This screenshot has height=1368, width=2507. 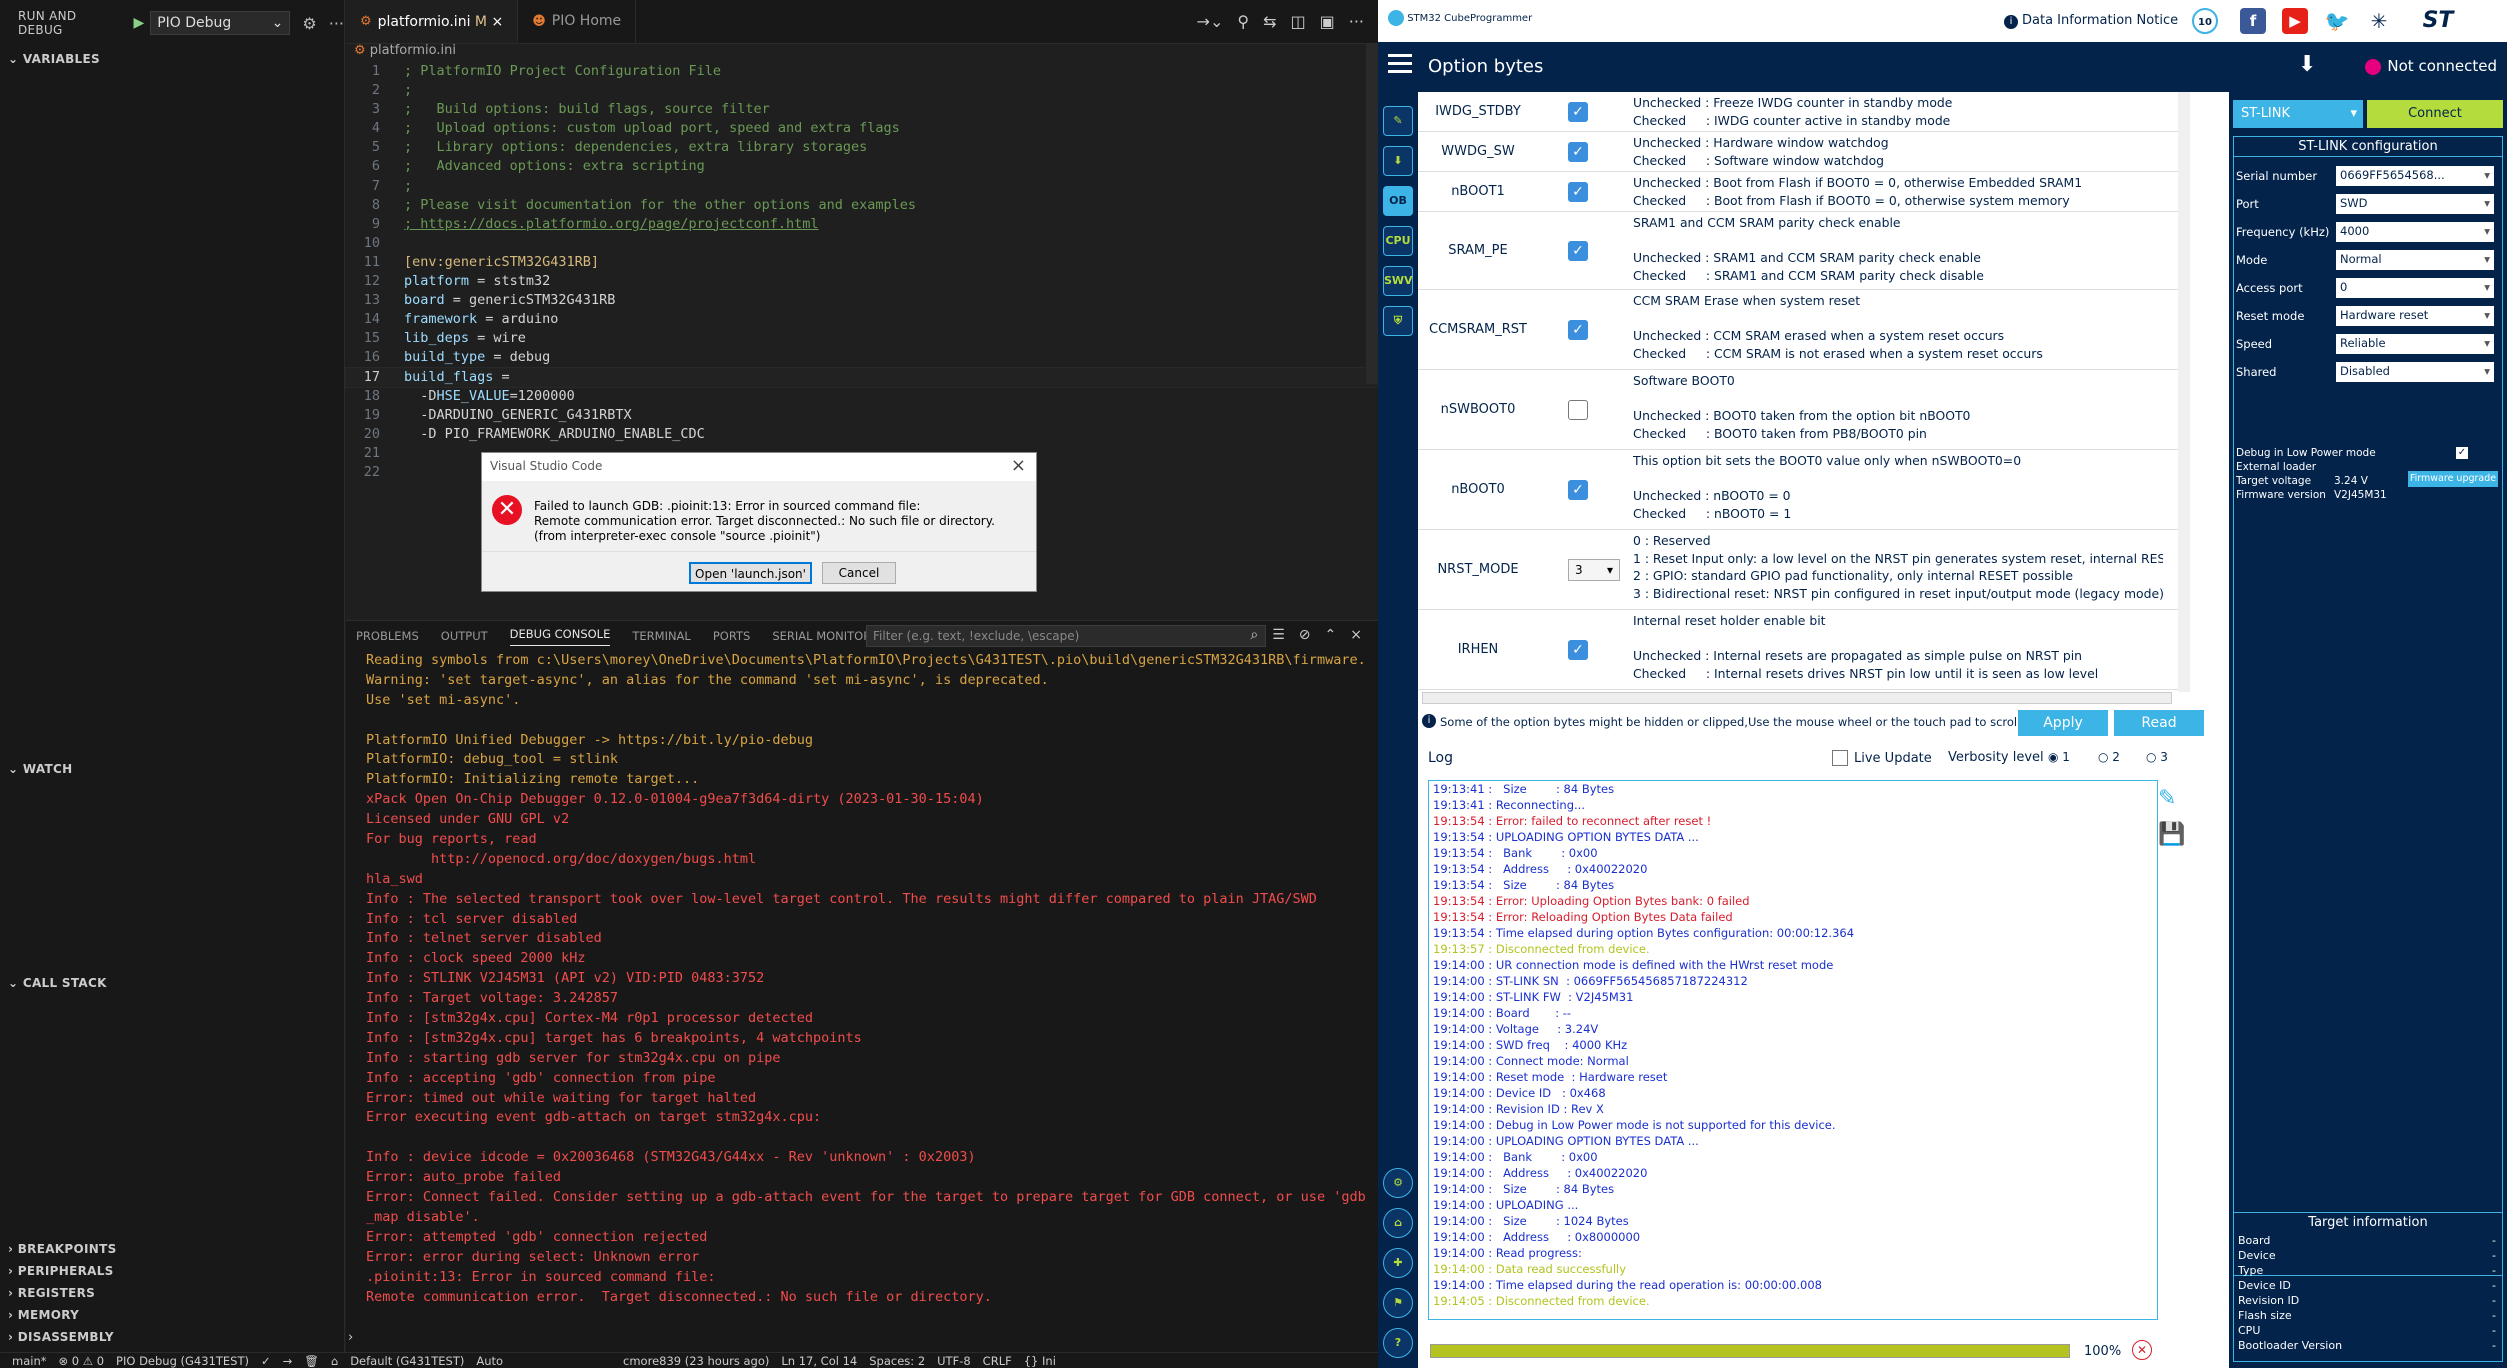 What do you see at coordinates (1398, 281) in the screenshot?
I see `nav-button: SWV` at bounding box center [1398, 281].